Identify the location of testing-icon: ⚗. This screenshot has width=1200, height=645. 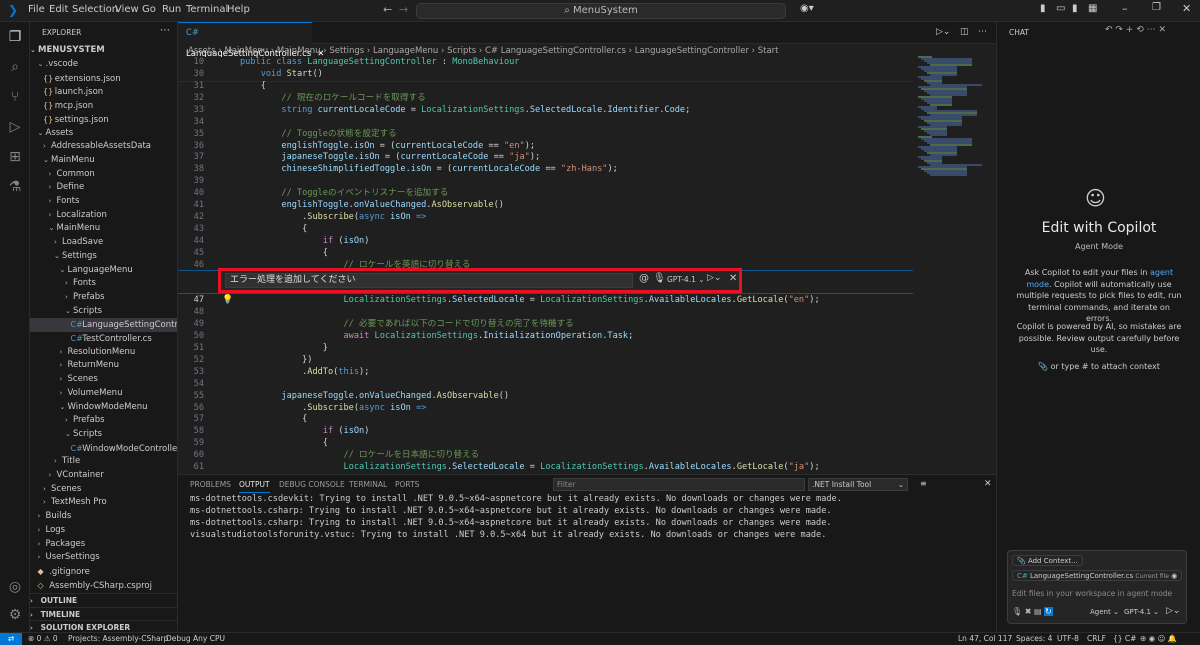
(15, 187).